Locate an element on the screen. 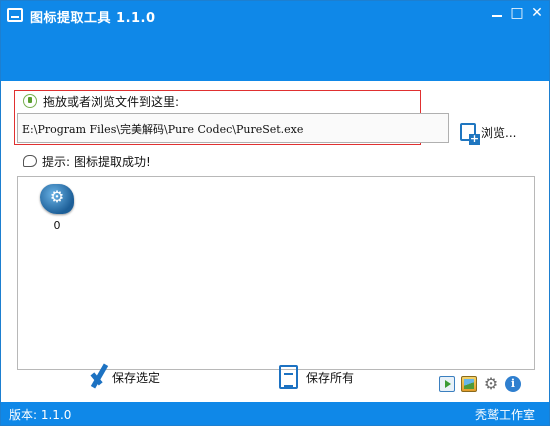  icon-caption: 0 is located at coordinates (57, 225).